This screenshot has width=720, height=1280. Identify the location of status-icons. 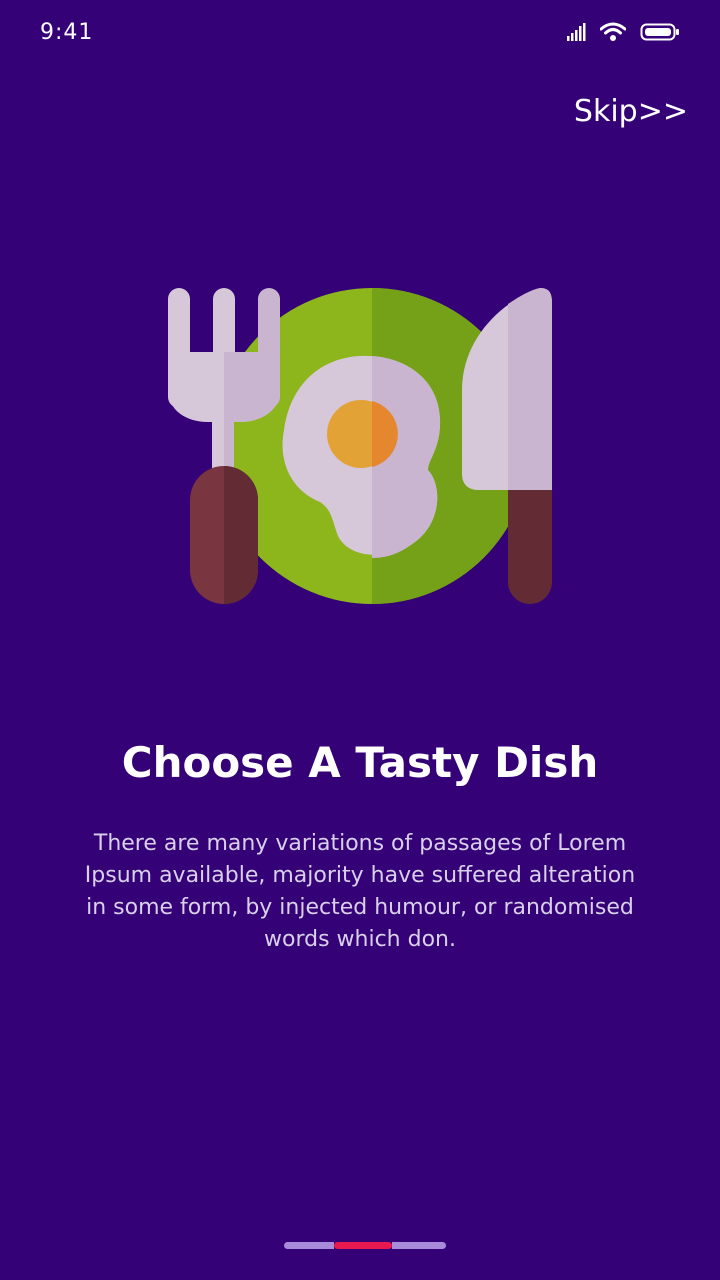
(623, 32).